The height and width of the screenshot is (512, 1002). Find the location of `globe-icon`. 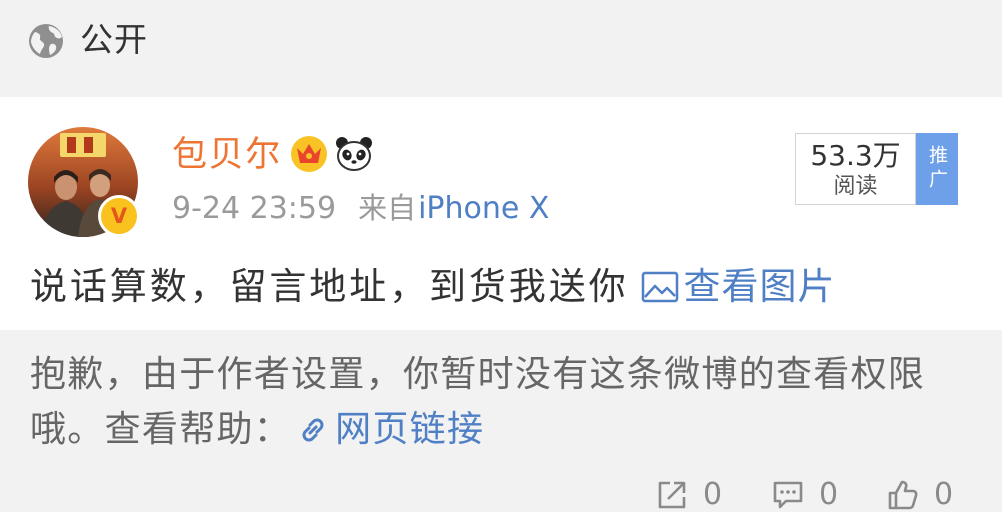

globe-icon is located at coordinates (46, 41).